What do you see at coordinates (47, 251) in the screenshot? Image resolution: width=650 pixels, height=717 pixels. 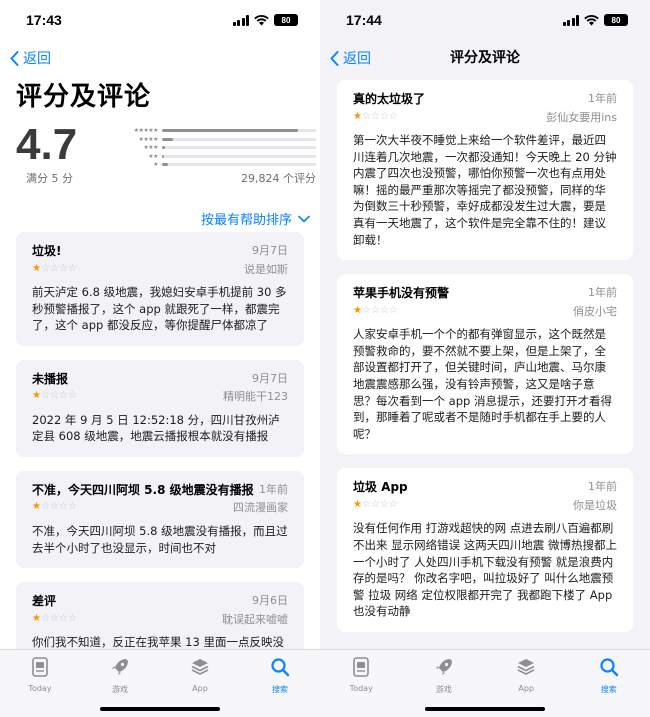 I see `review-title: 垃圾!` at bounding box center [47, 251].